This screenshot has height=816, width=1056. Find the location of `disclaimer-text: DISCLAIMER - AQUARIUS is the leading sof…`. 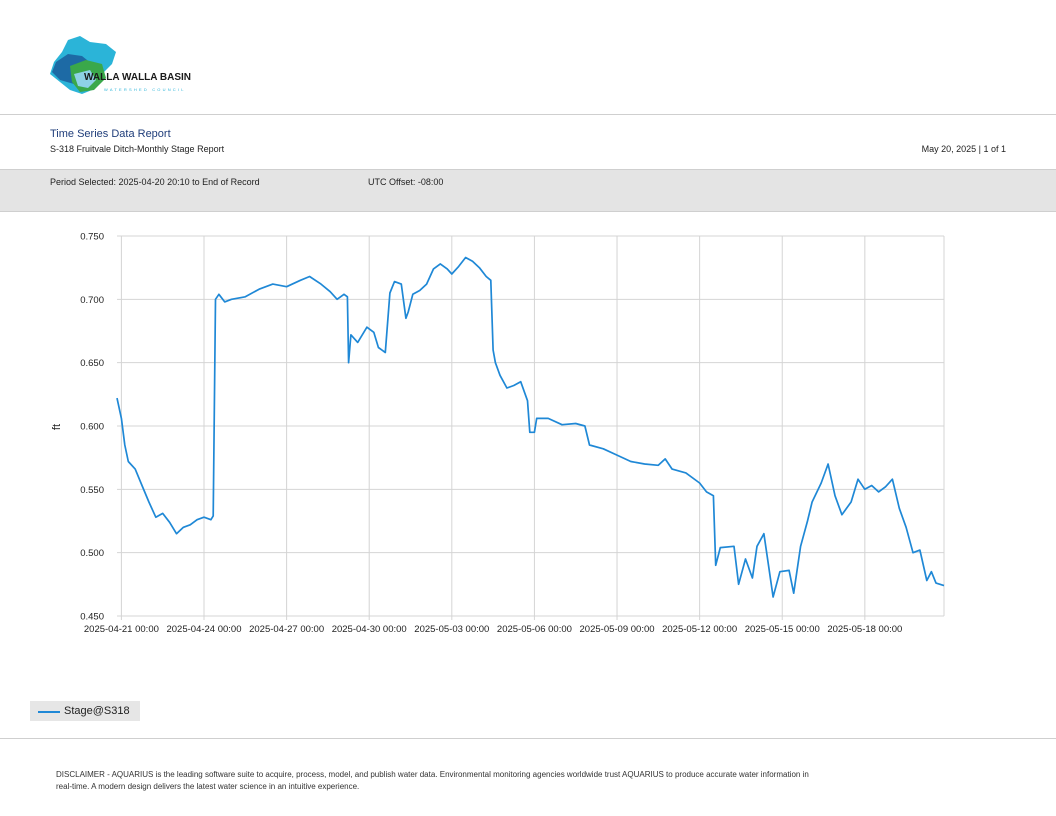

disclaimer-text: DISCLAIMER - AQUARIUS is the leading sof… is located at coordinates (432, 780).